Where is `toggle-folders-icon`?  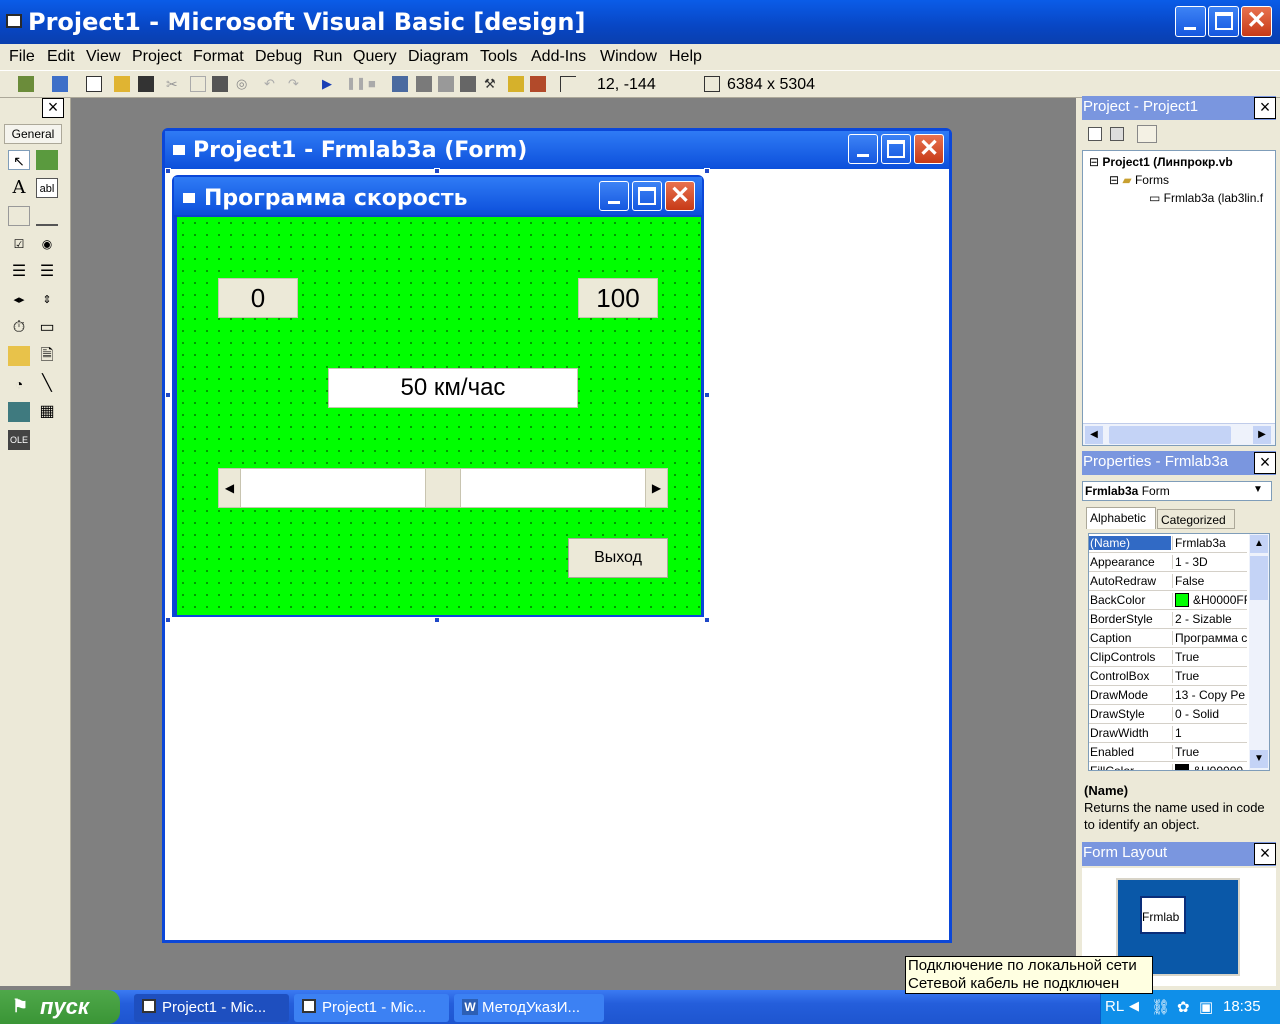
toggle-folders-icon is located at coordinates (1147, 134).